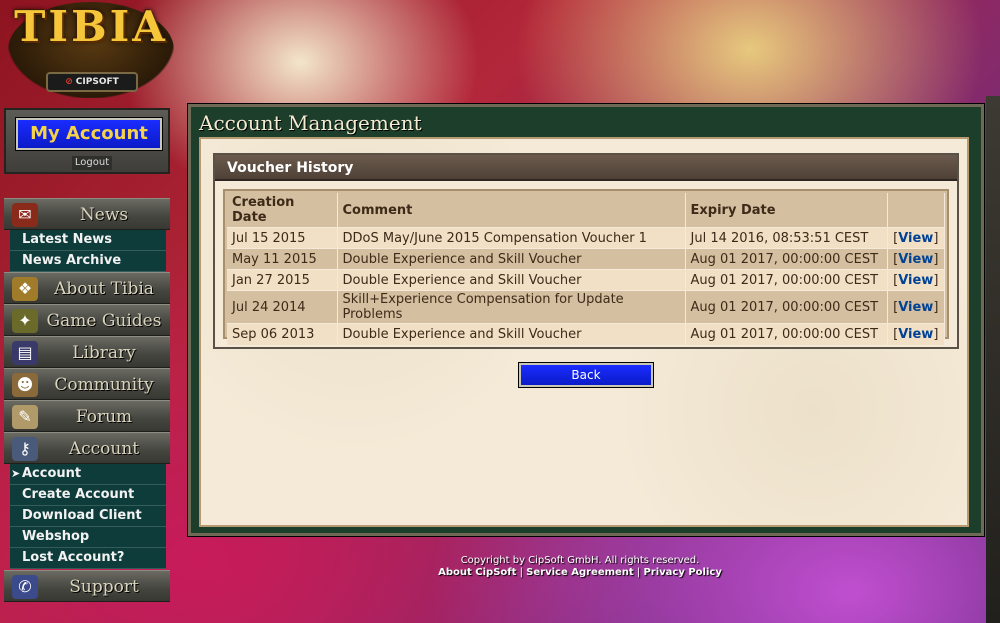 The image size is (1000, 623). Describe the element at coordinates (104, 587) in the screenshot. I see `menu-header-support-label: Support` at that location.